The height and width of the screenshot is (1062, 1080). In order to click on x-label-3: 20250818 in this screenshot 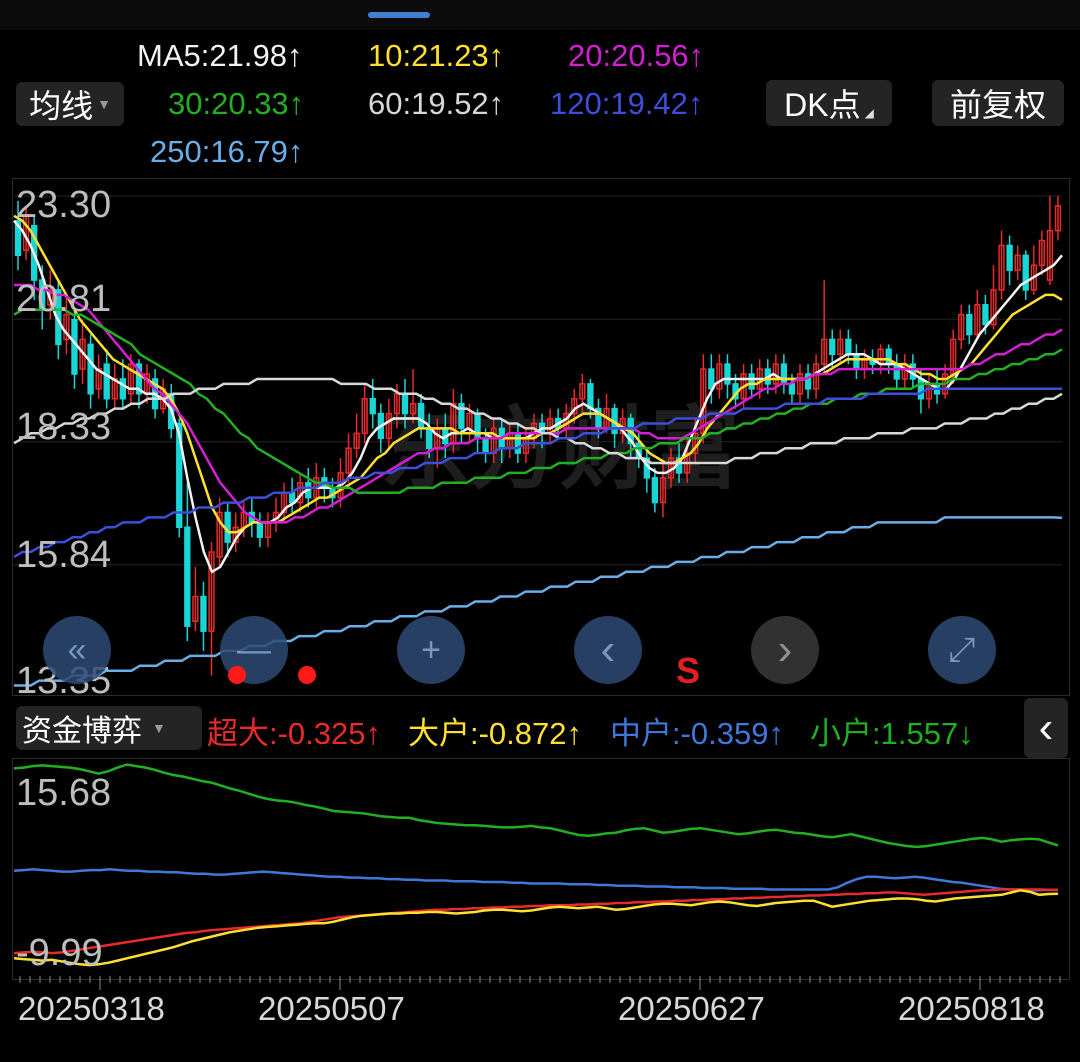, I will do `click(971, 1008)`.